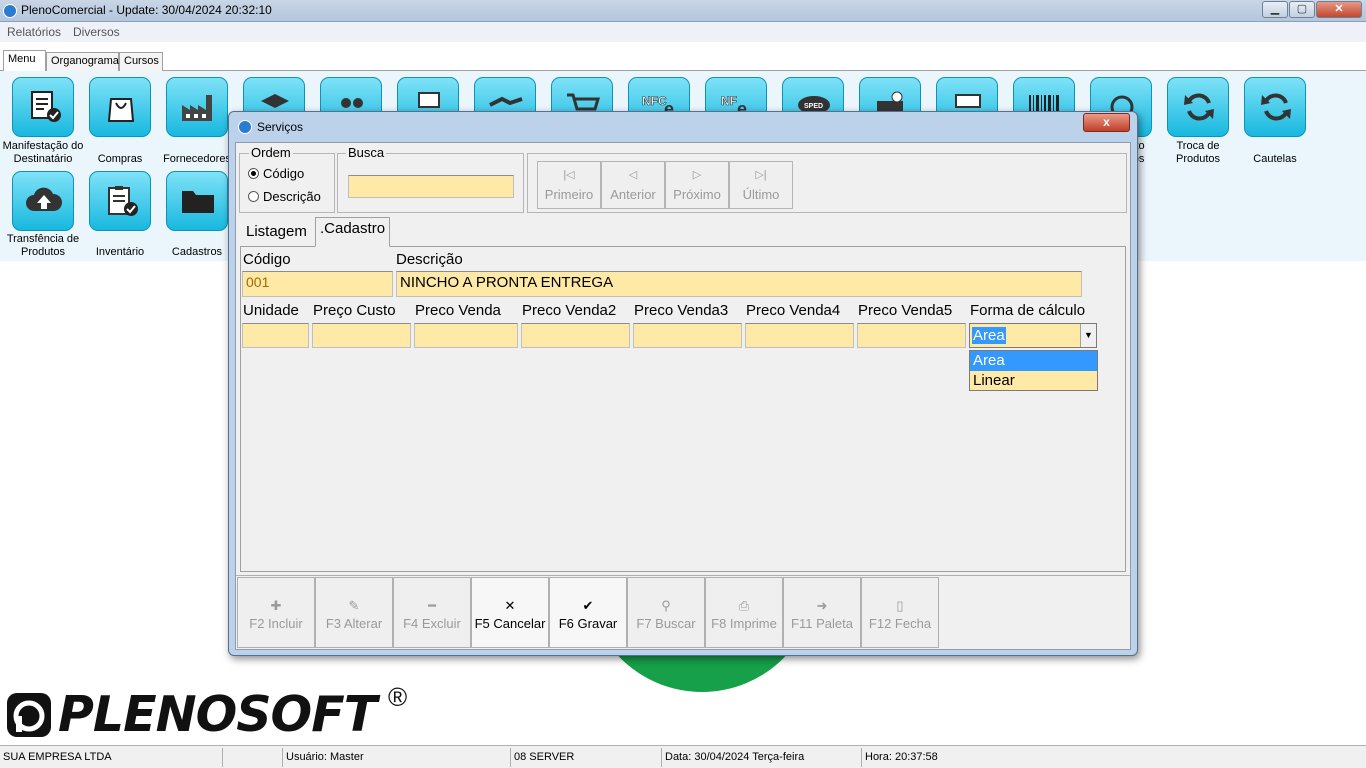 This screenshot has width=1366, height=768. What do you see at coordinates (458, 310) in the screenshot?
I see `preco-venda-label: Preco Venda` at bounding box center [458, 310].